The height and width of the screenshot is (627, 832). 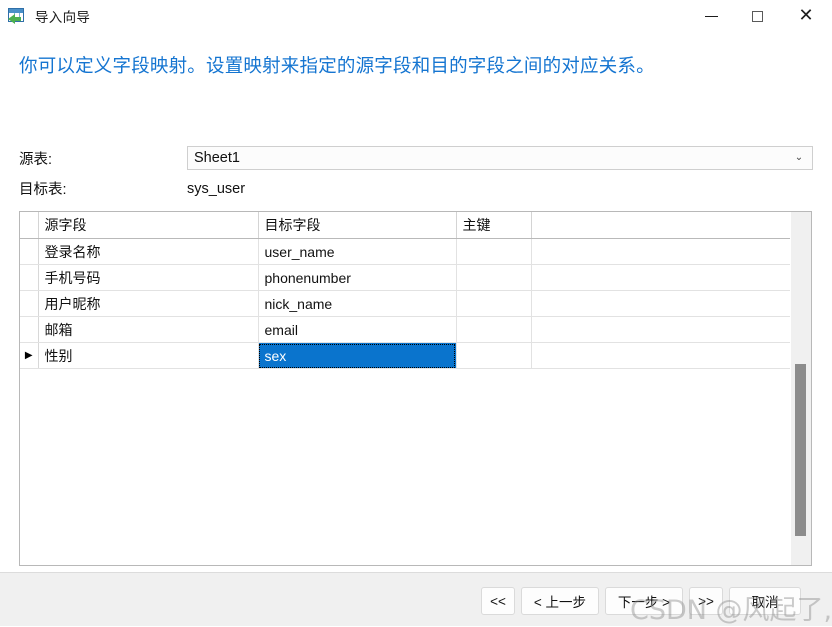 I want to click on cell-source-field: 邮箱, so click(x=148, y=329).